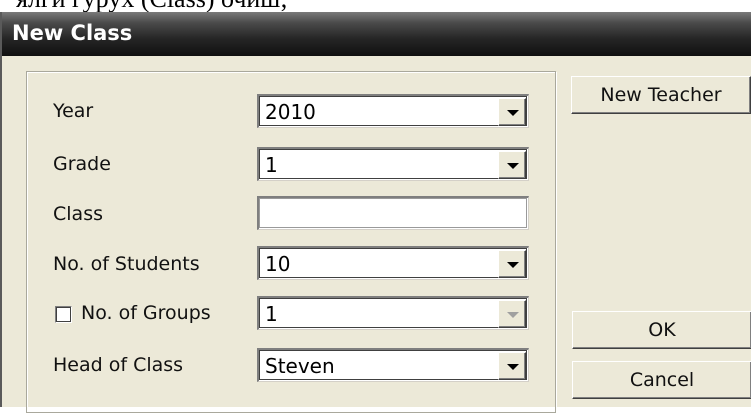  Describe the element at coordinates (118, 365) in the screenshot. I see `head-label: Head of Class` at that location.